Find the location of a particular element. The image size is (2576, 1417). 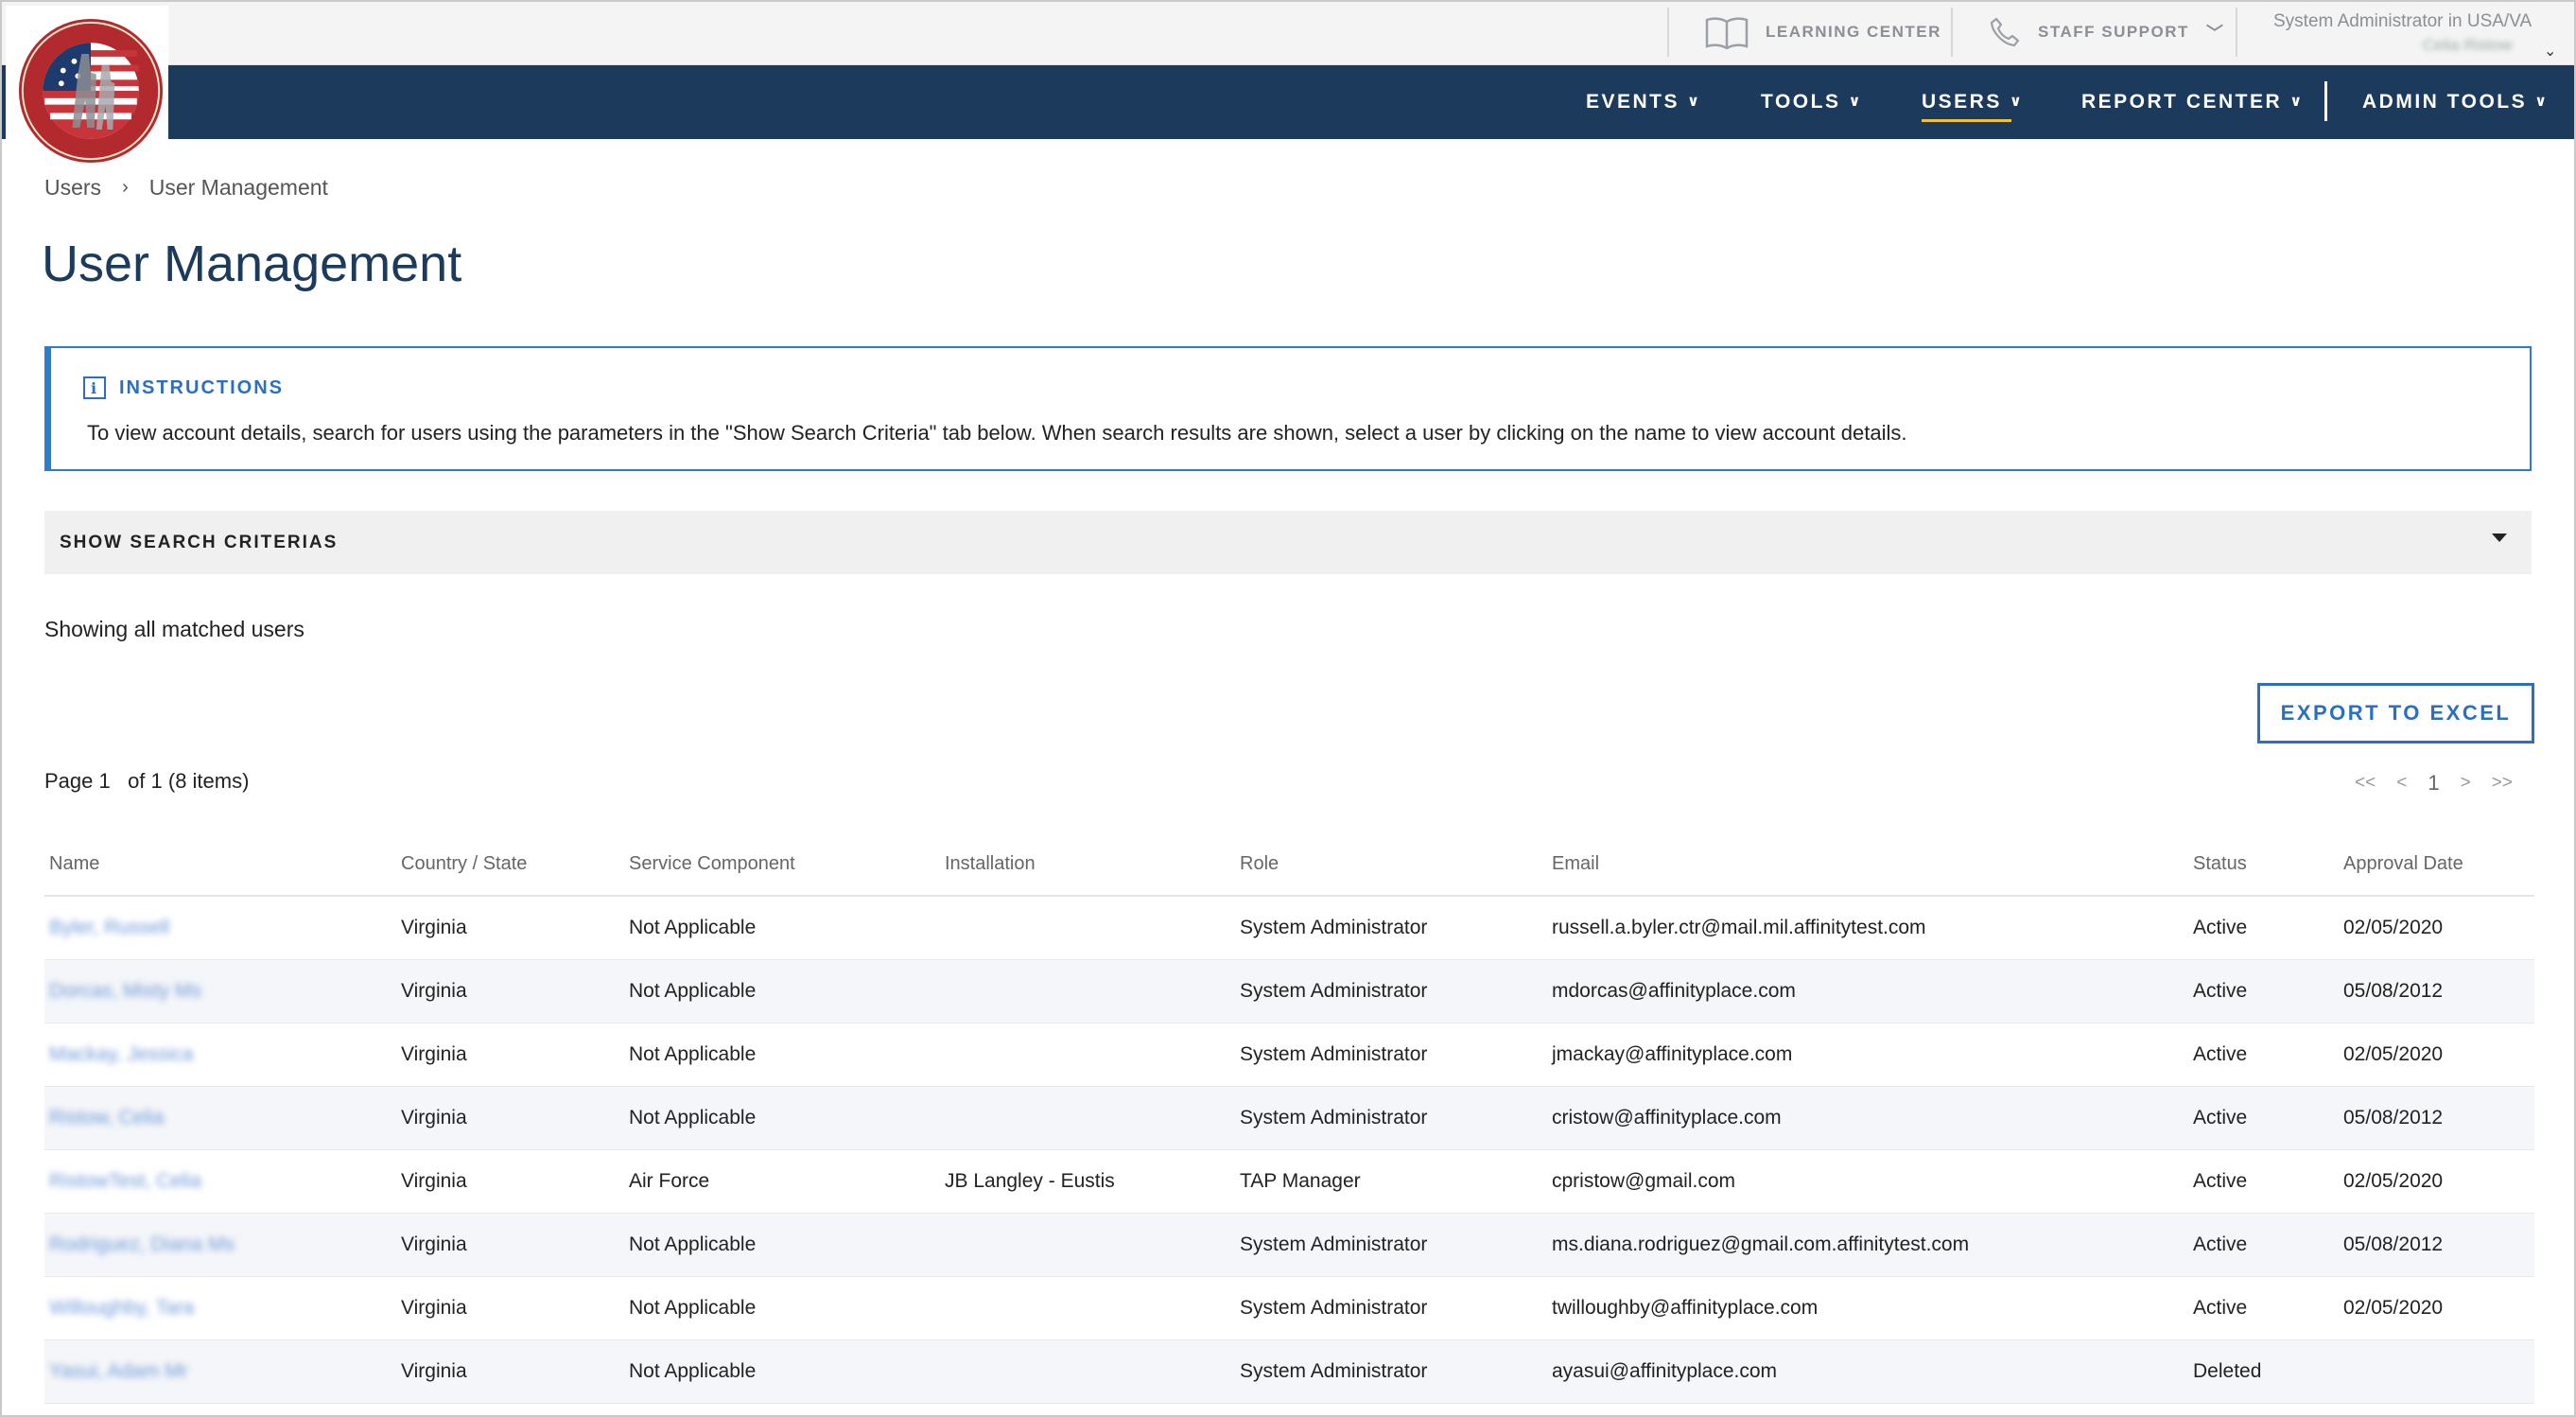

user-name-link: Ristow, Celia is located at coordinates (106, 1118).